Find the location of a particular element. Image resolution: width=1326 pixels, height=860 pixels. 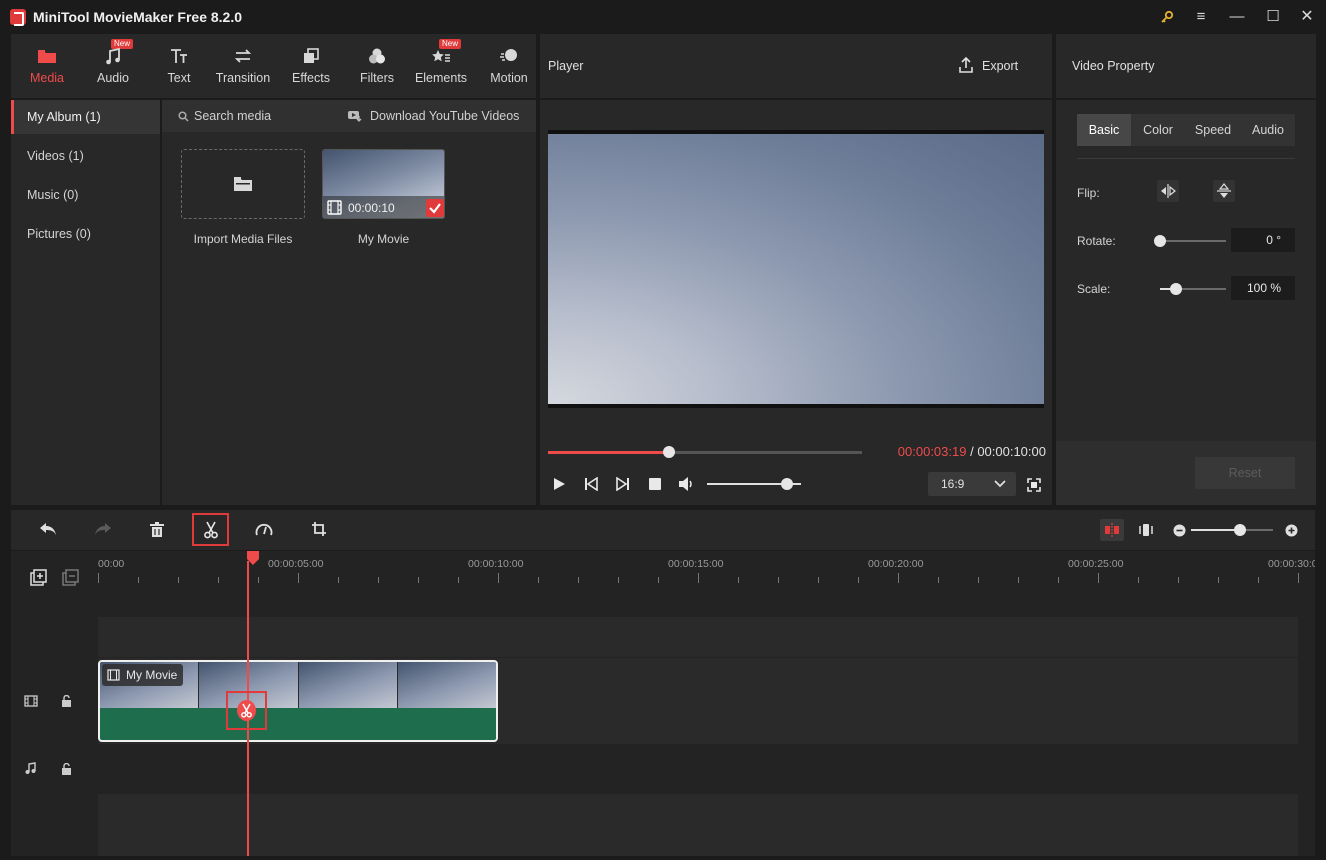

check-icon is located at coordinates (435, 208).